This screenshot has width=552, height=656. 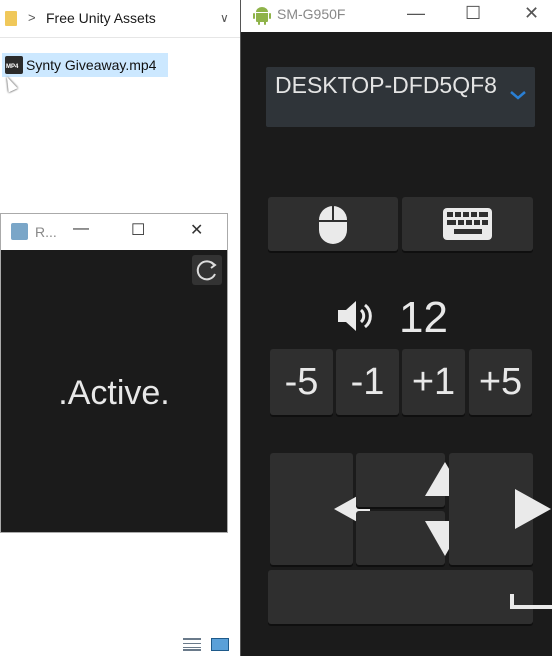 I want to click on arrow-left-button, so click(x=320, y=509).